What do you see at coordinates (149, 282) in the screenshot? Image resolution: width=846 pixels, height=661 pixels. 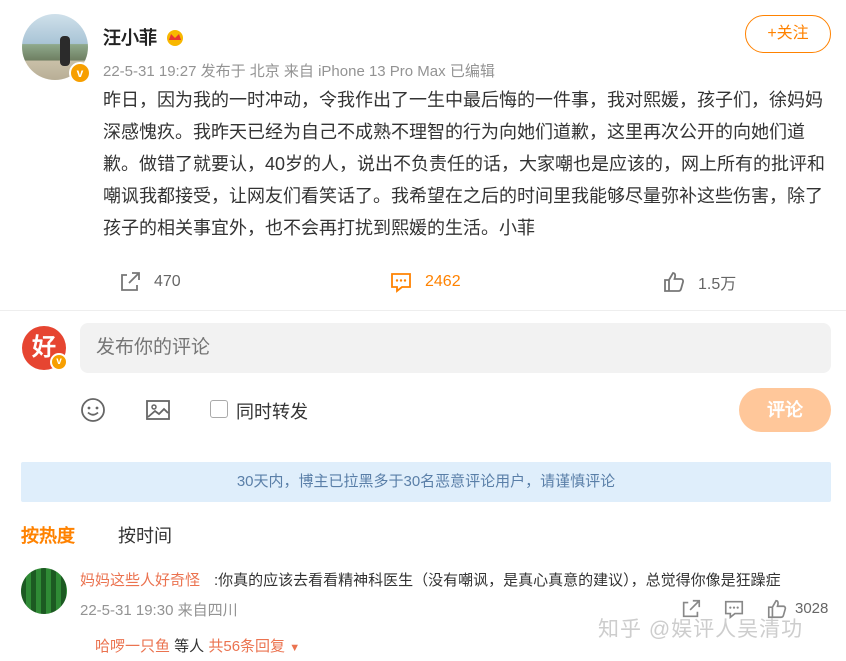 I see `repost-action: 470` at bounding box center [149, 282].